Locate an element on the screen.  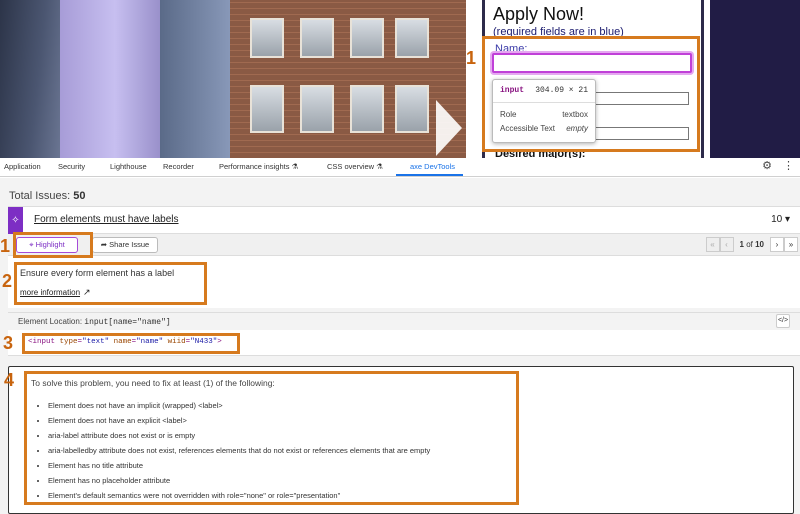
next-page-icon: › is located at coordinates (777, 244).